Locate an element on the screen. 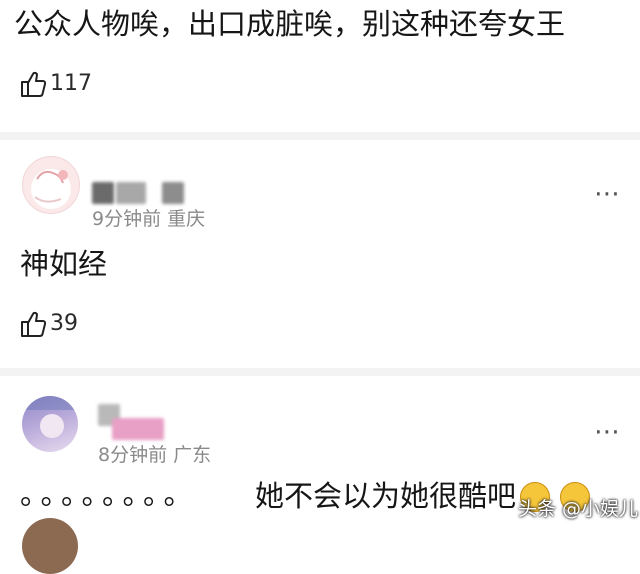 This screenshot has width=640, height=574. comment-3-ellipsis: 。。。。。。。。 is located at coordinates (109, 494).